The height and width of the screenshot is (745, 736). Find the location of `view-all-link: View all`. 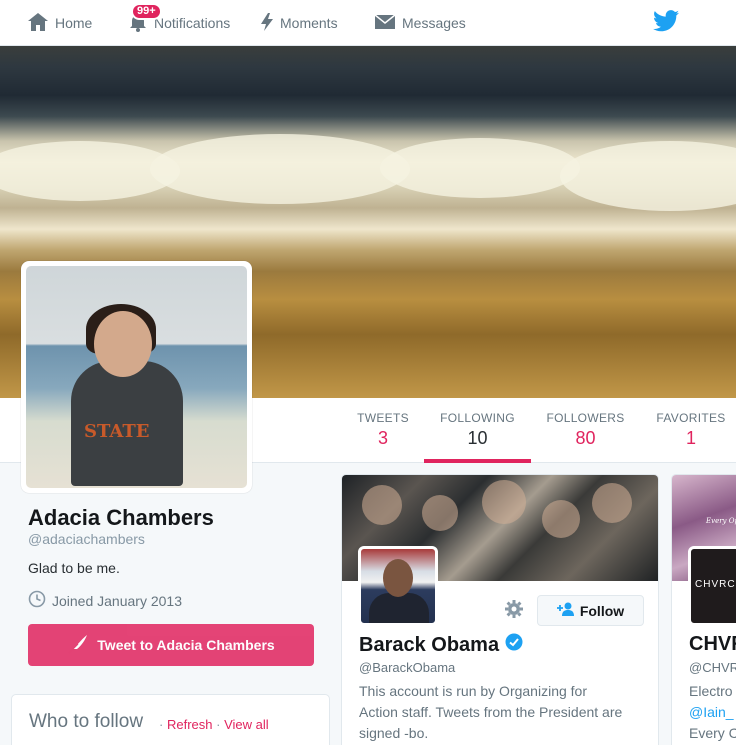

view-all-link: View all is located at coordinates (246, 724).